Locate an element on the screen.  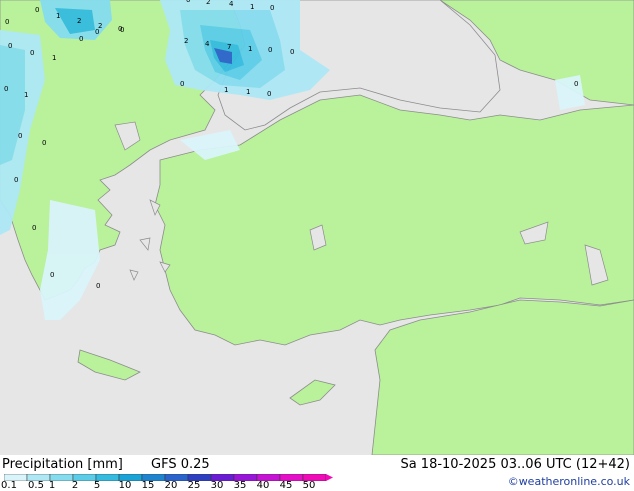
credit-link: ©weatheronline.co.uk is located at coordinates (569, 482).